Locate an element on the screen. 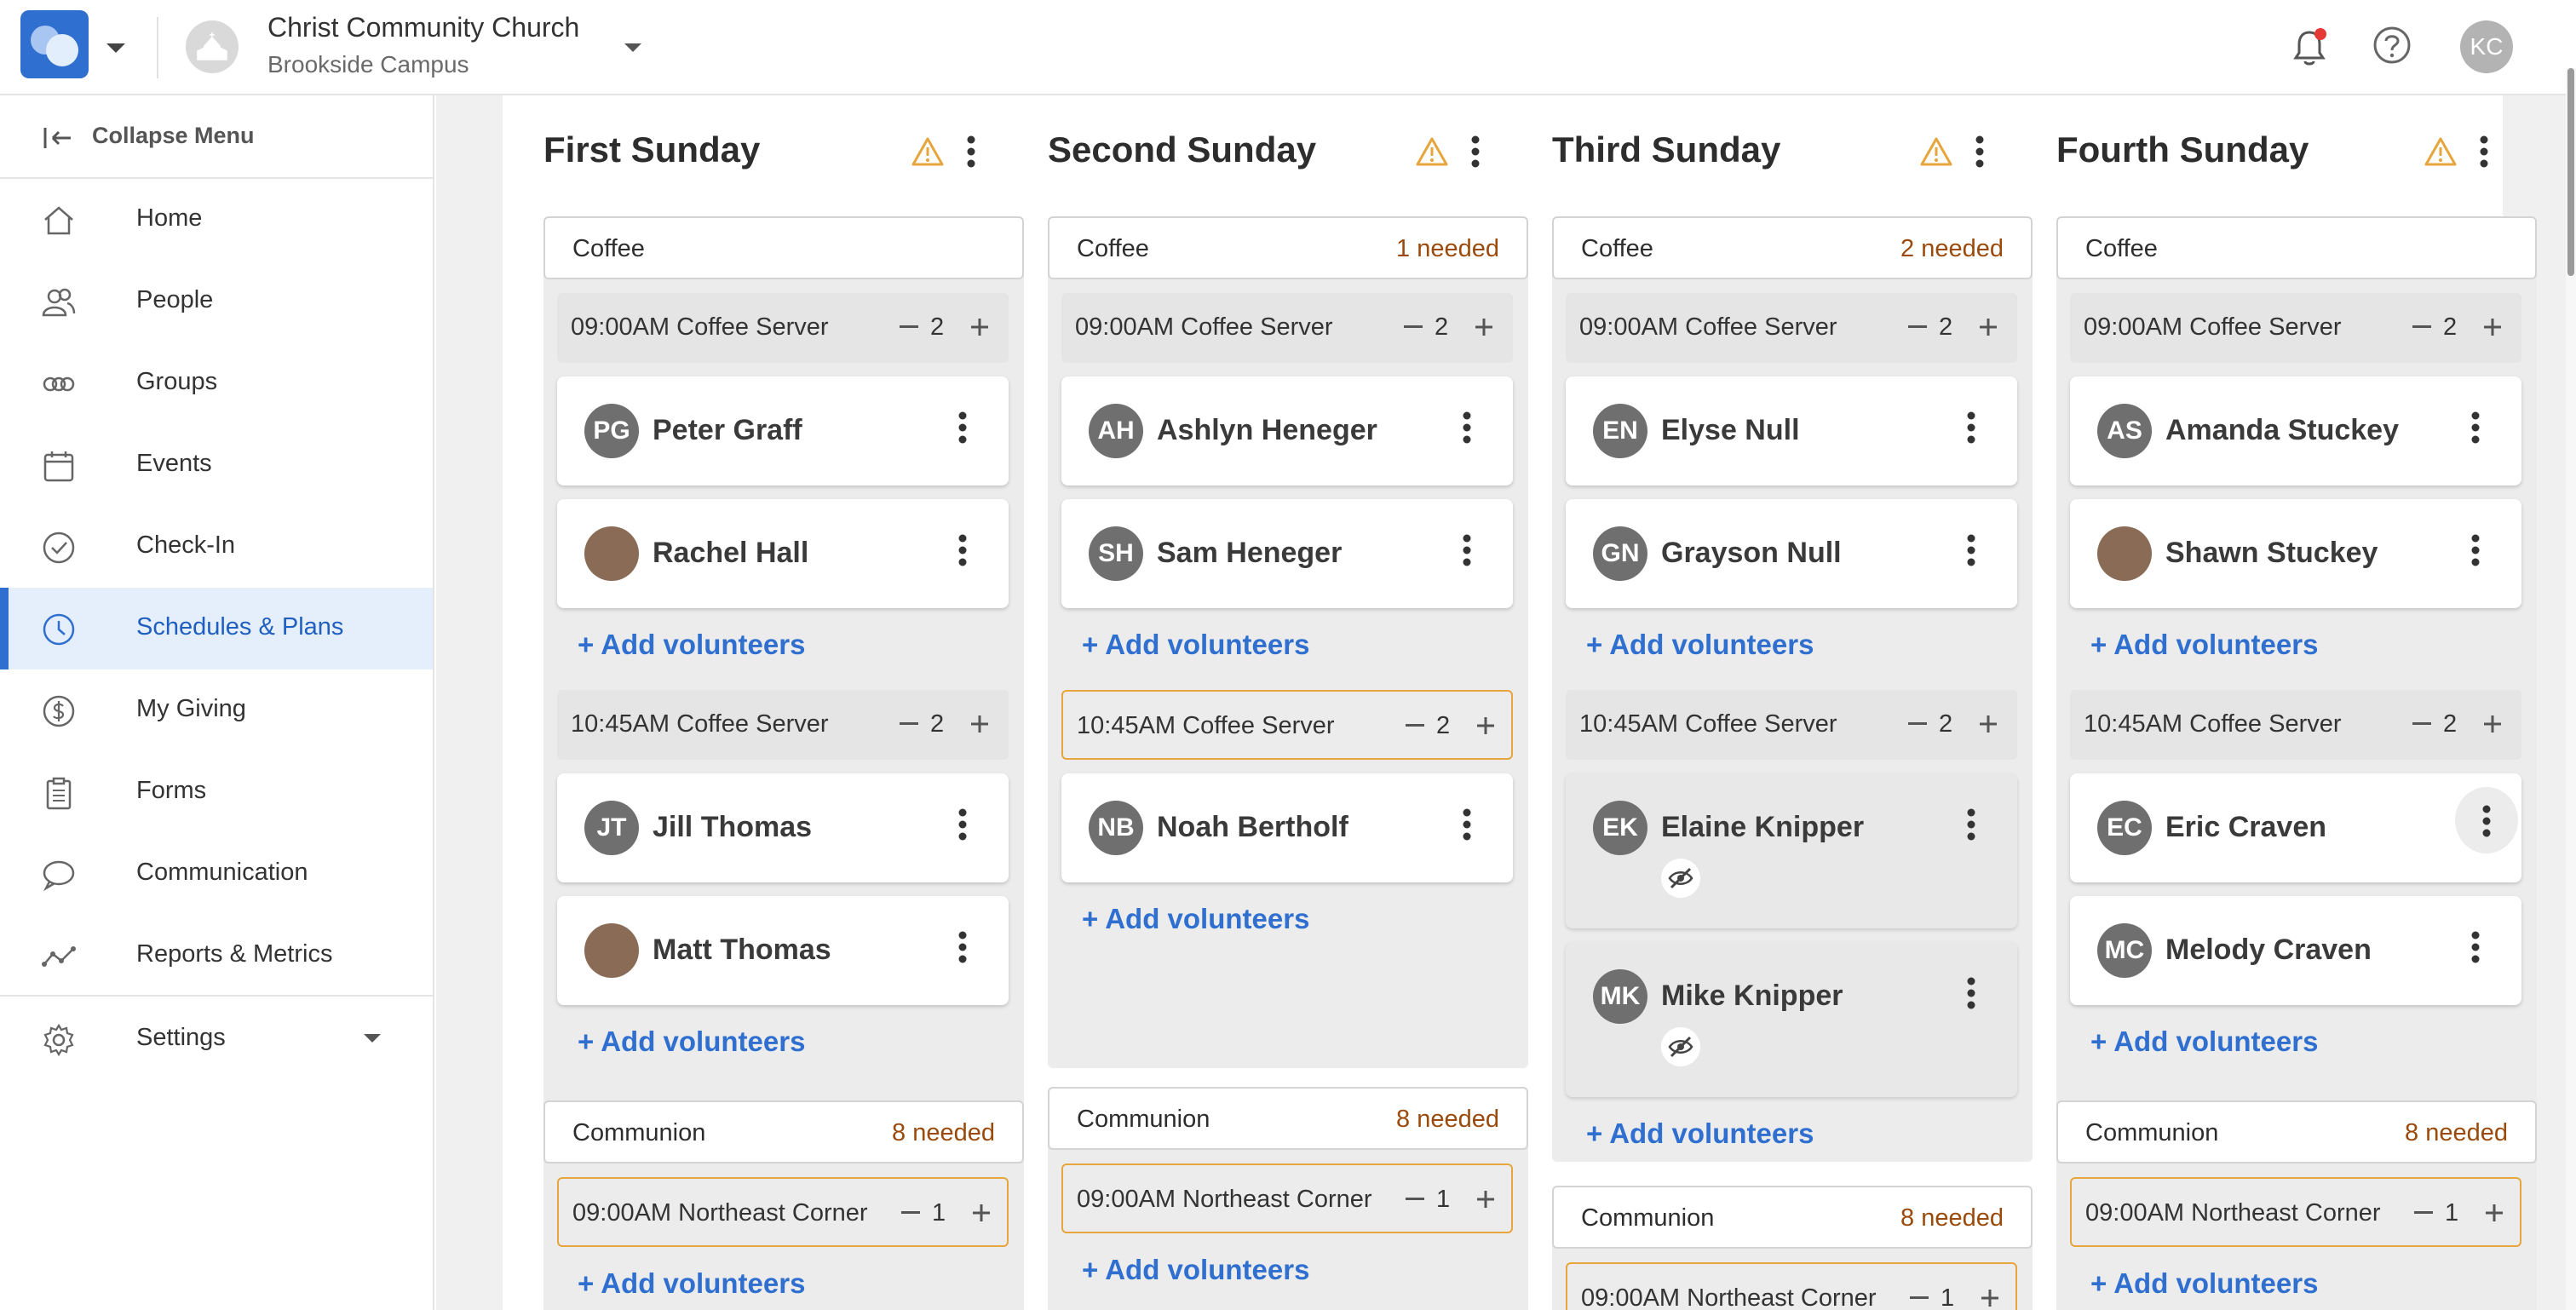  volunteer-name: Shawn Stuckey is located at coordinates (2272, 553).